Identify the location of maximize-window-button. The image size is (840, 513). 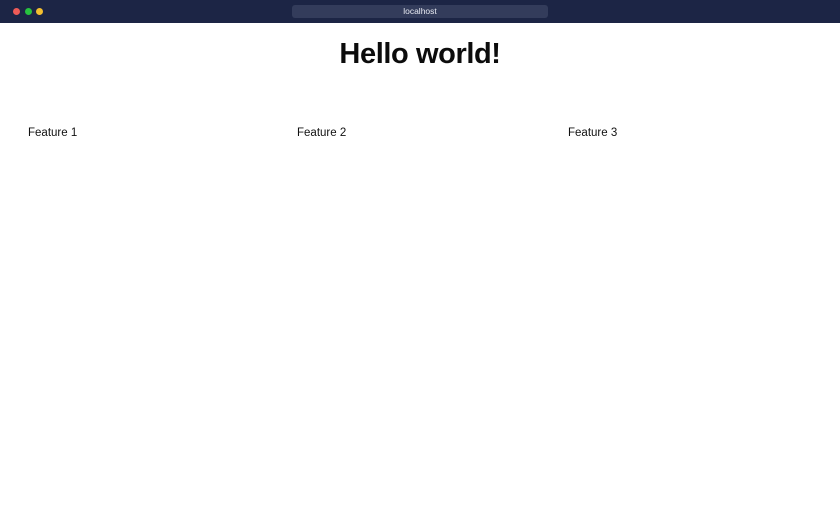
(39, 11).